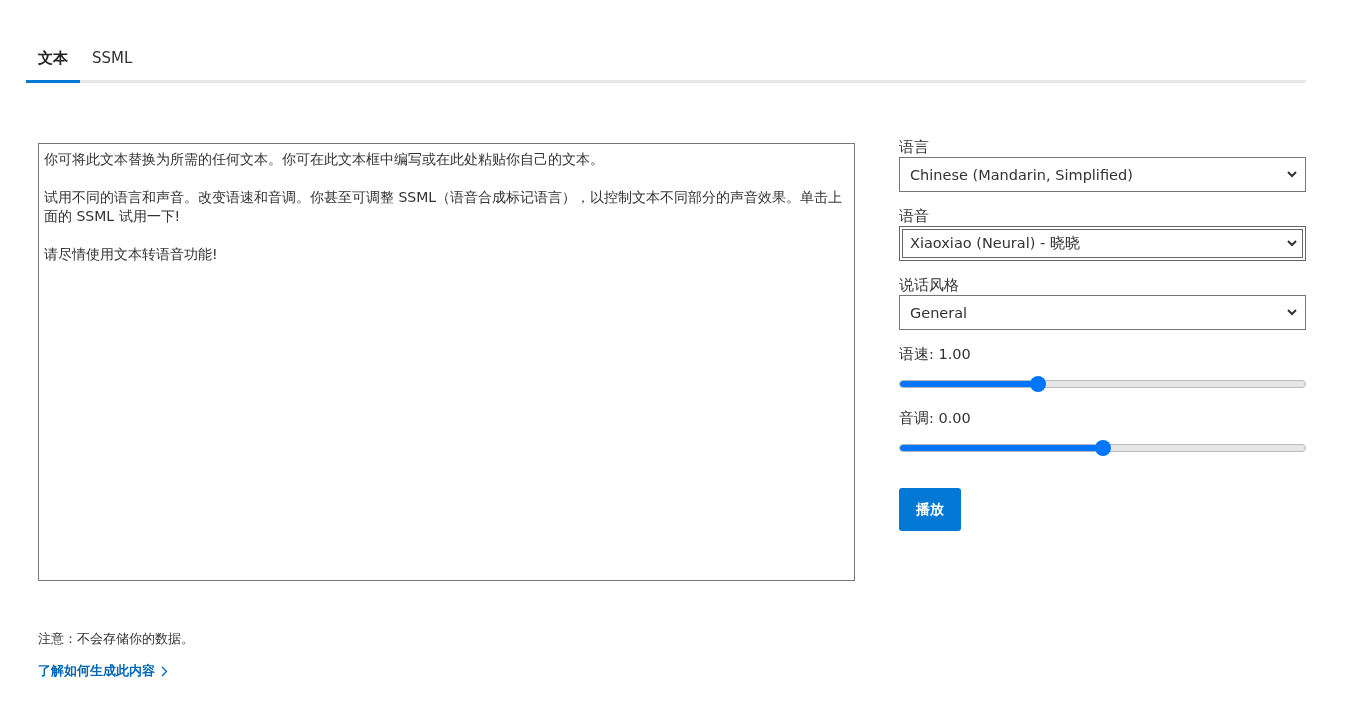  Describe the element at coordinates (131, 254) in the screenshot. I see `text-paragraph: 请尽情使用文本转语音功能!` at that location.